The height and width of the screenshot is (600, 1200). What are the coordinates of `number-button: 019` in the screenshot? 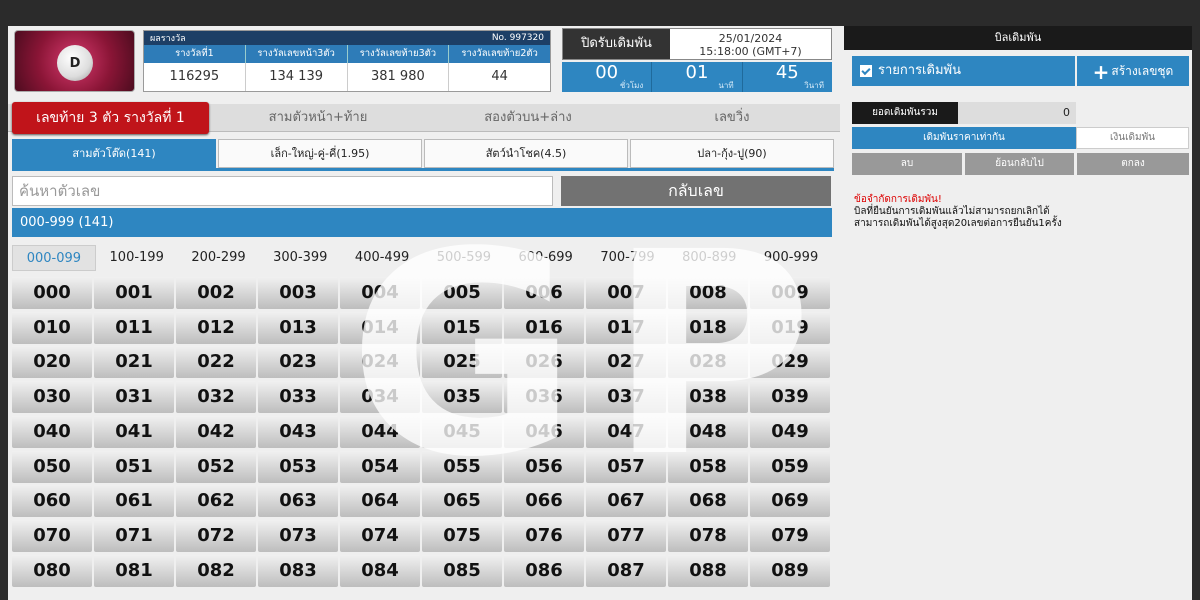 It's located at (790, 327).